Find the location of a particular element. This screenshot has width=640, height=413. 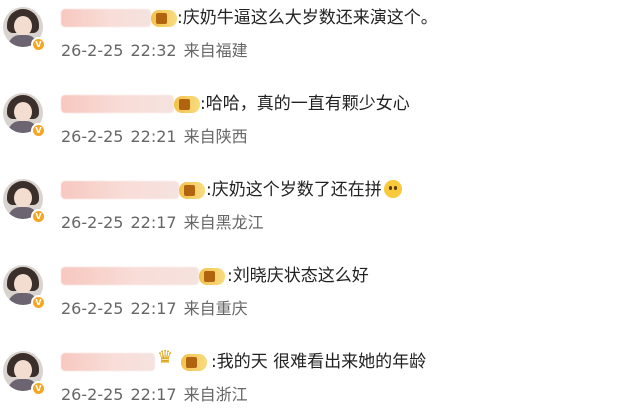

comment-meta: 26-2-25 22:17 来自重庆 is located at coordinates (158, 309).